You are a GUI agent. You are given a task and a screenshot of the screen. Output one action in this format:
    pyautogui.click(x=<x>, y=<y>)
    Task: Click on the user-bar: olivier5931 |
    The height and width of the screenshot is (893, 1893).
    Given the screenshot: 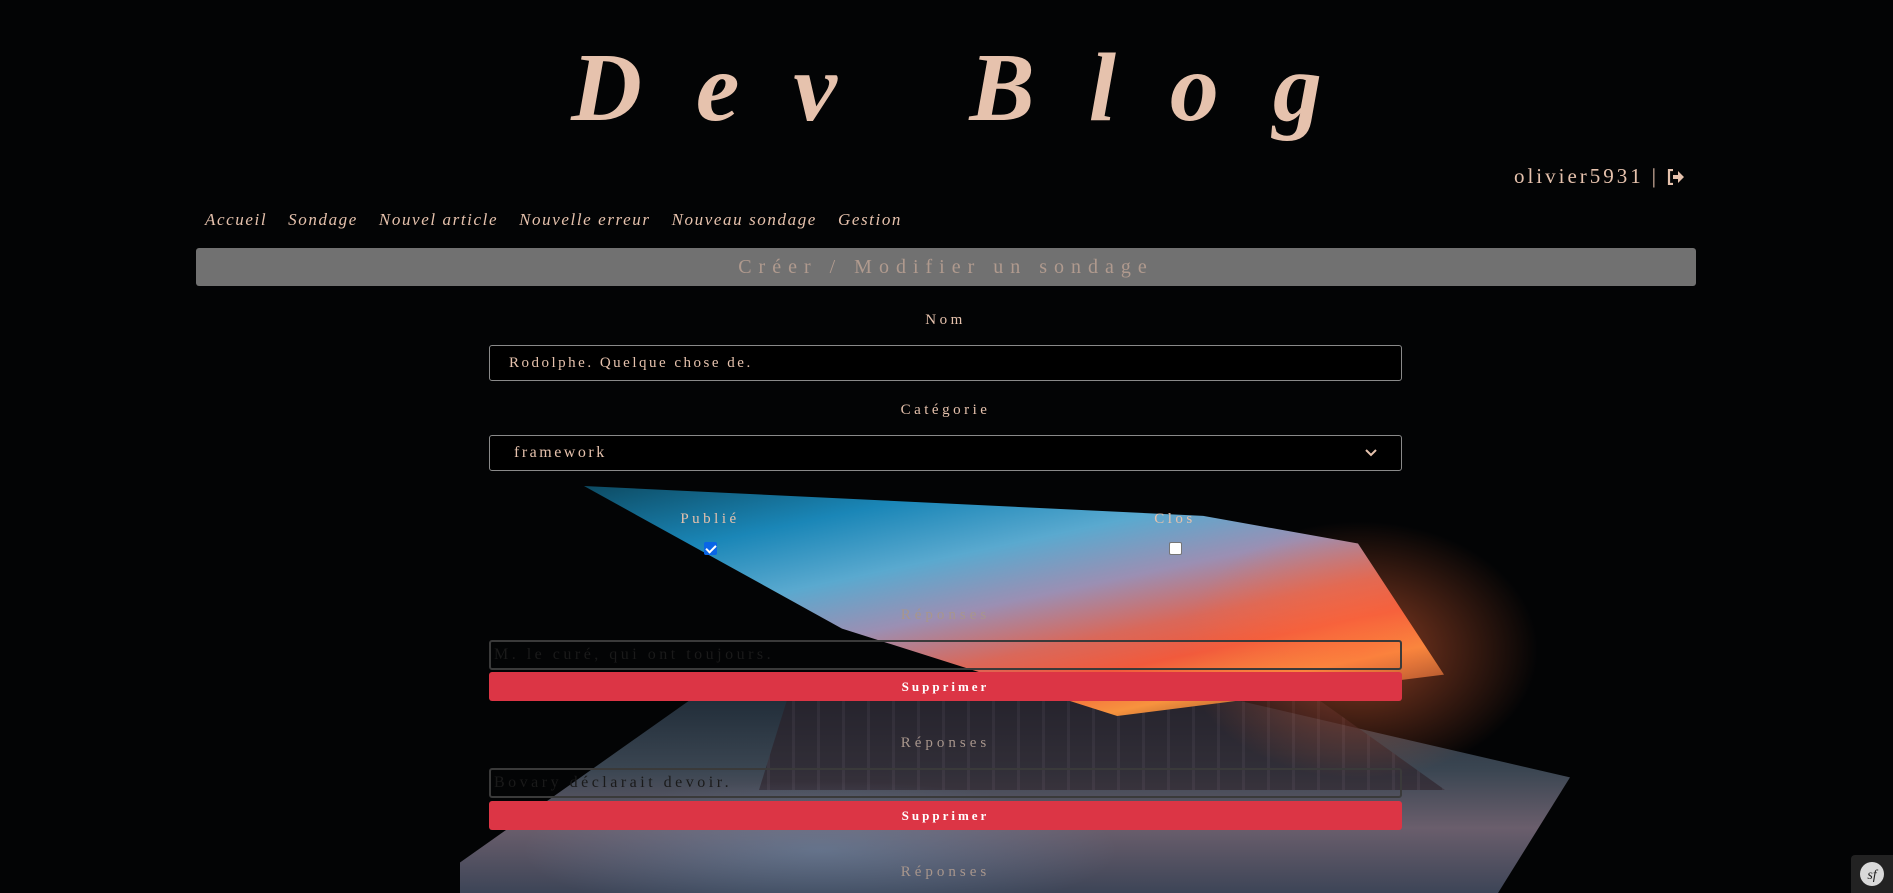 What is the action you would take?
    pyautogui.click(x=1599, y=176)
    